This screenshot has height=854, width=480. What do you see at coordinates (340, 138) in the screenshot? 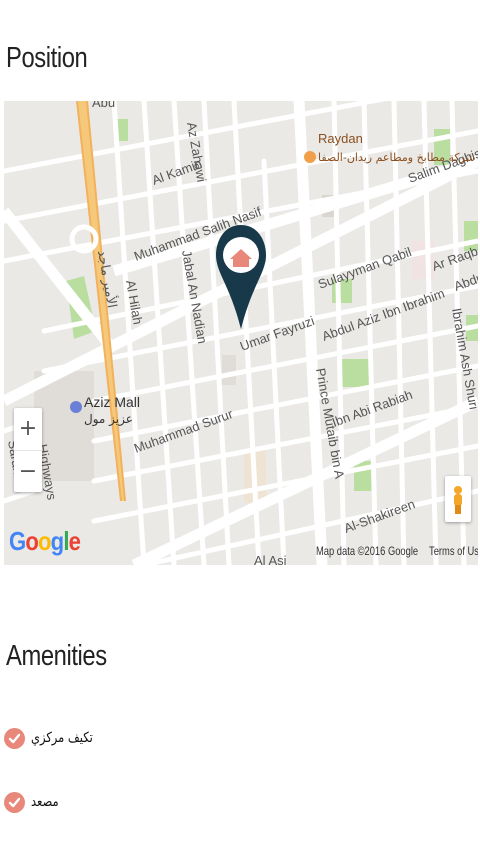
I see `poi-label: Raydan` at bounding box center [340, 138].